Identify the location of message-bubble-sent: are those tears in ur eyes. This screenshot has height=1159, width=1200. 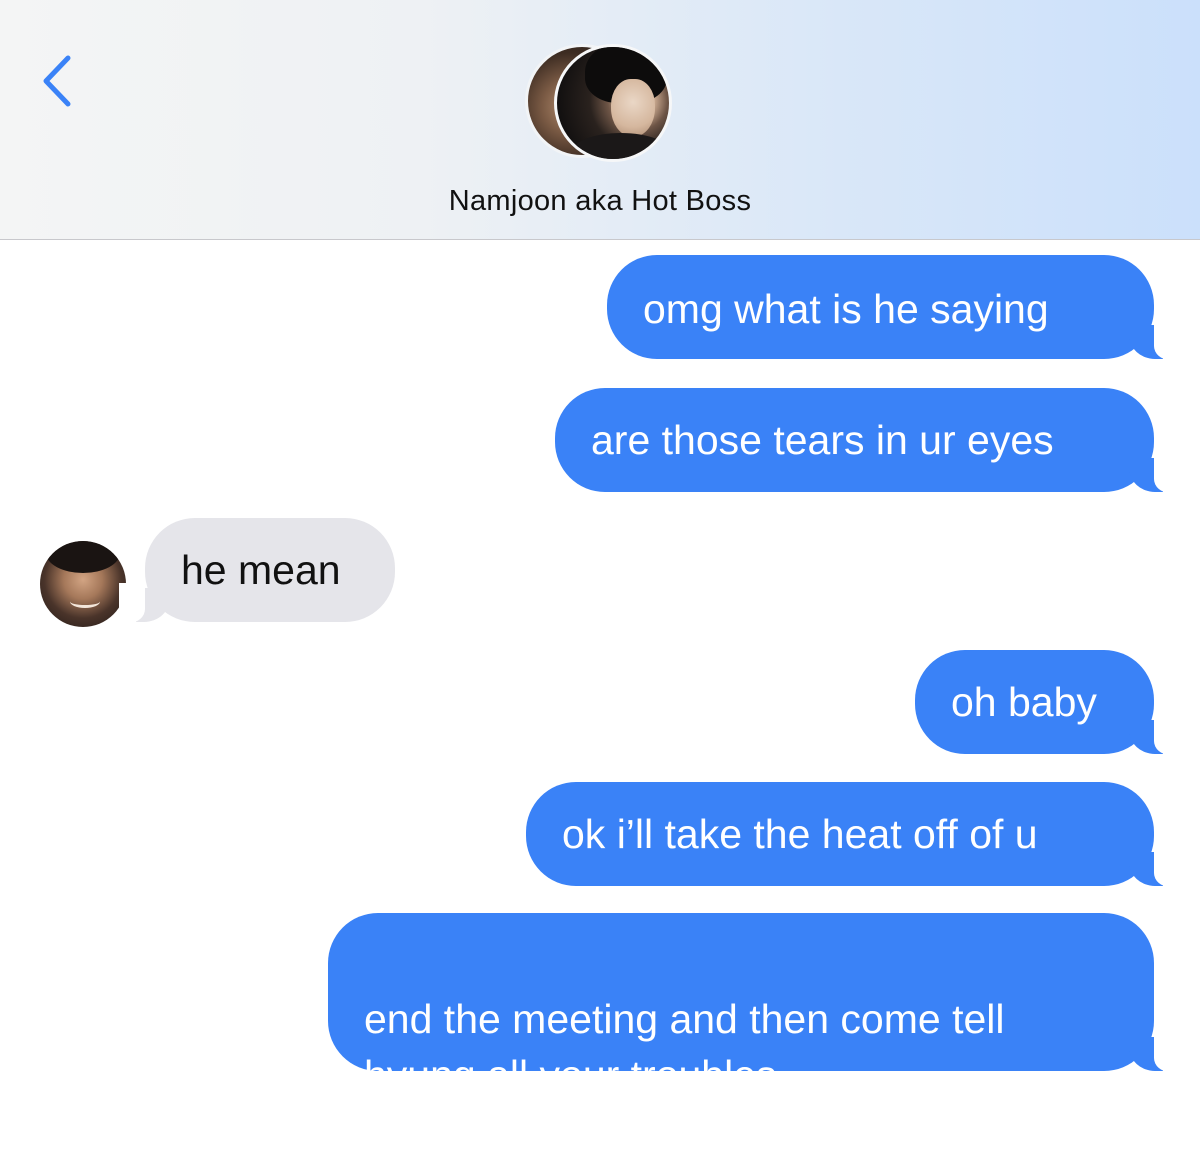
(867, 440).